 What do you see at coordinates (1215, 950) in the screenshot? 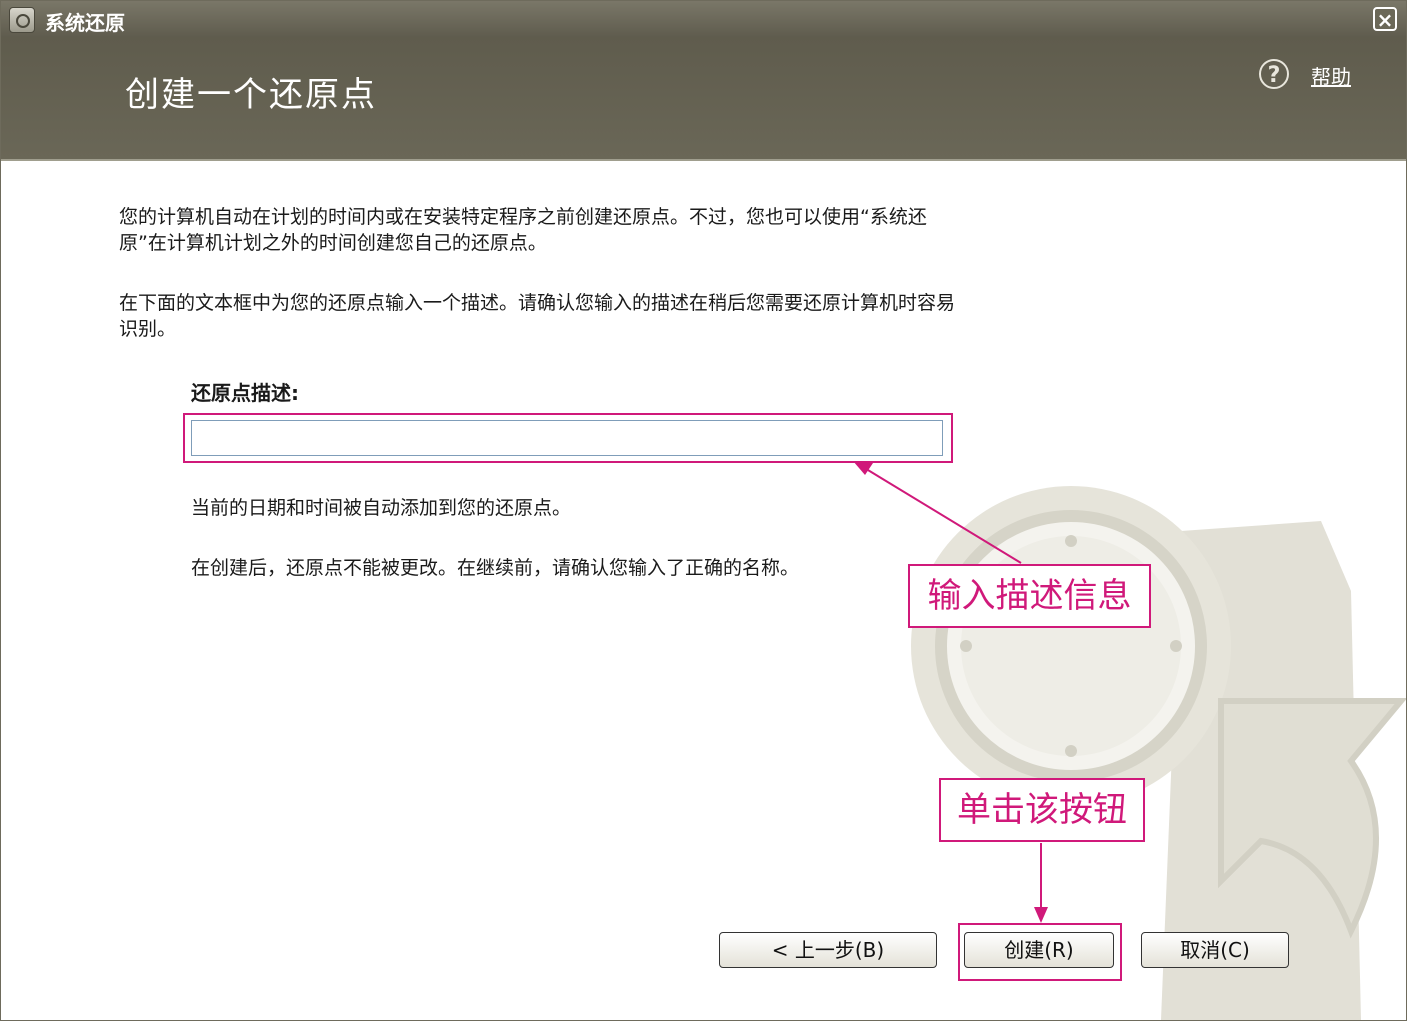
I see `cancel-button: 取消(C)` at bounding box center [1215, 950].